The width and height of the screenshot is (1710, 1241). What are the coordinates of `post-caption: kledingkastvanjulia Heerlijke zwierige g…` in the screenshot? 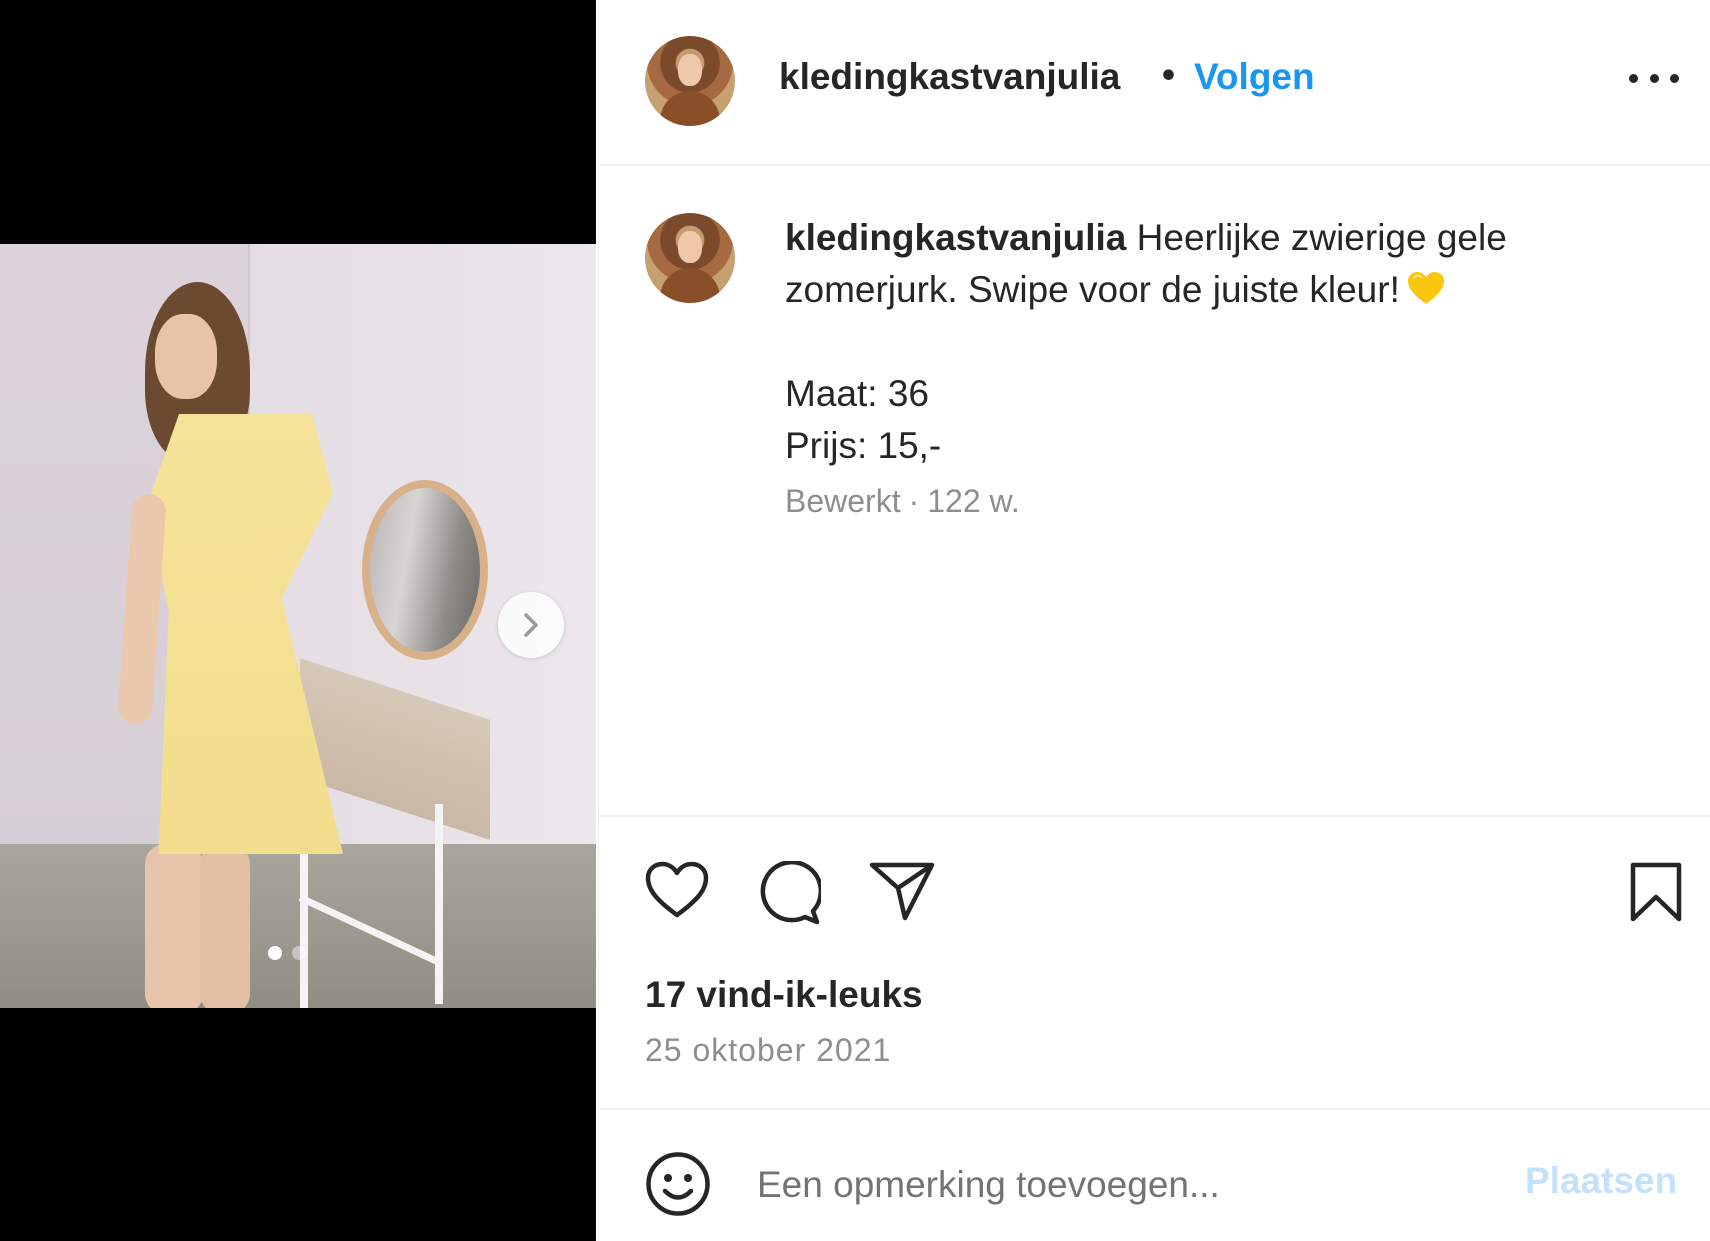 It's located at (1215, 342).